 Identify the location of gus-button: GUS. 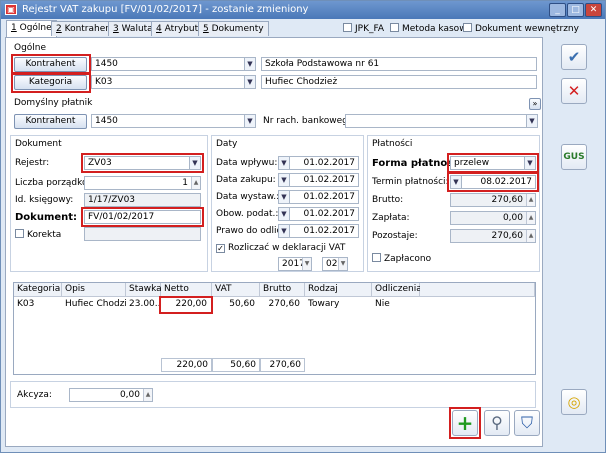
(574, 157).